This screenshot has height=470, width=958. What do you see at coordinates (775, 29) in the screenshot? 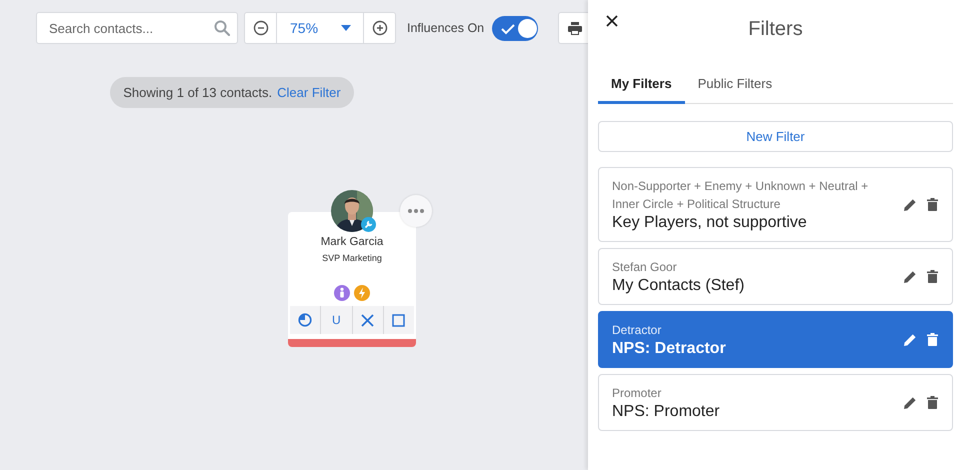
I see `panel-title: Filters` at bounding box center [775, 29].